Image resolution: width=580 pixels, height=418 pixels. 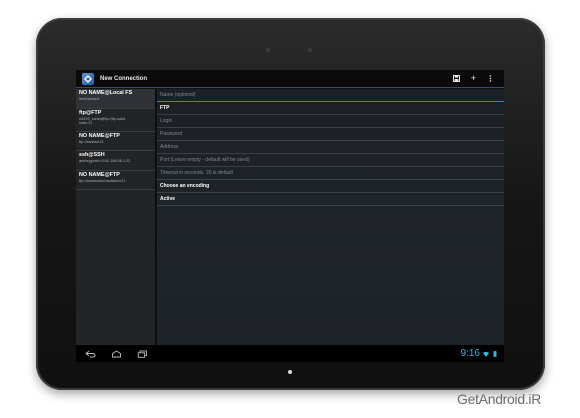 What do you see at coordinates (470, 353) in the screenshot?
I see `clock: 9:16` at bounding box center [470, 353].